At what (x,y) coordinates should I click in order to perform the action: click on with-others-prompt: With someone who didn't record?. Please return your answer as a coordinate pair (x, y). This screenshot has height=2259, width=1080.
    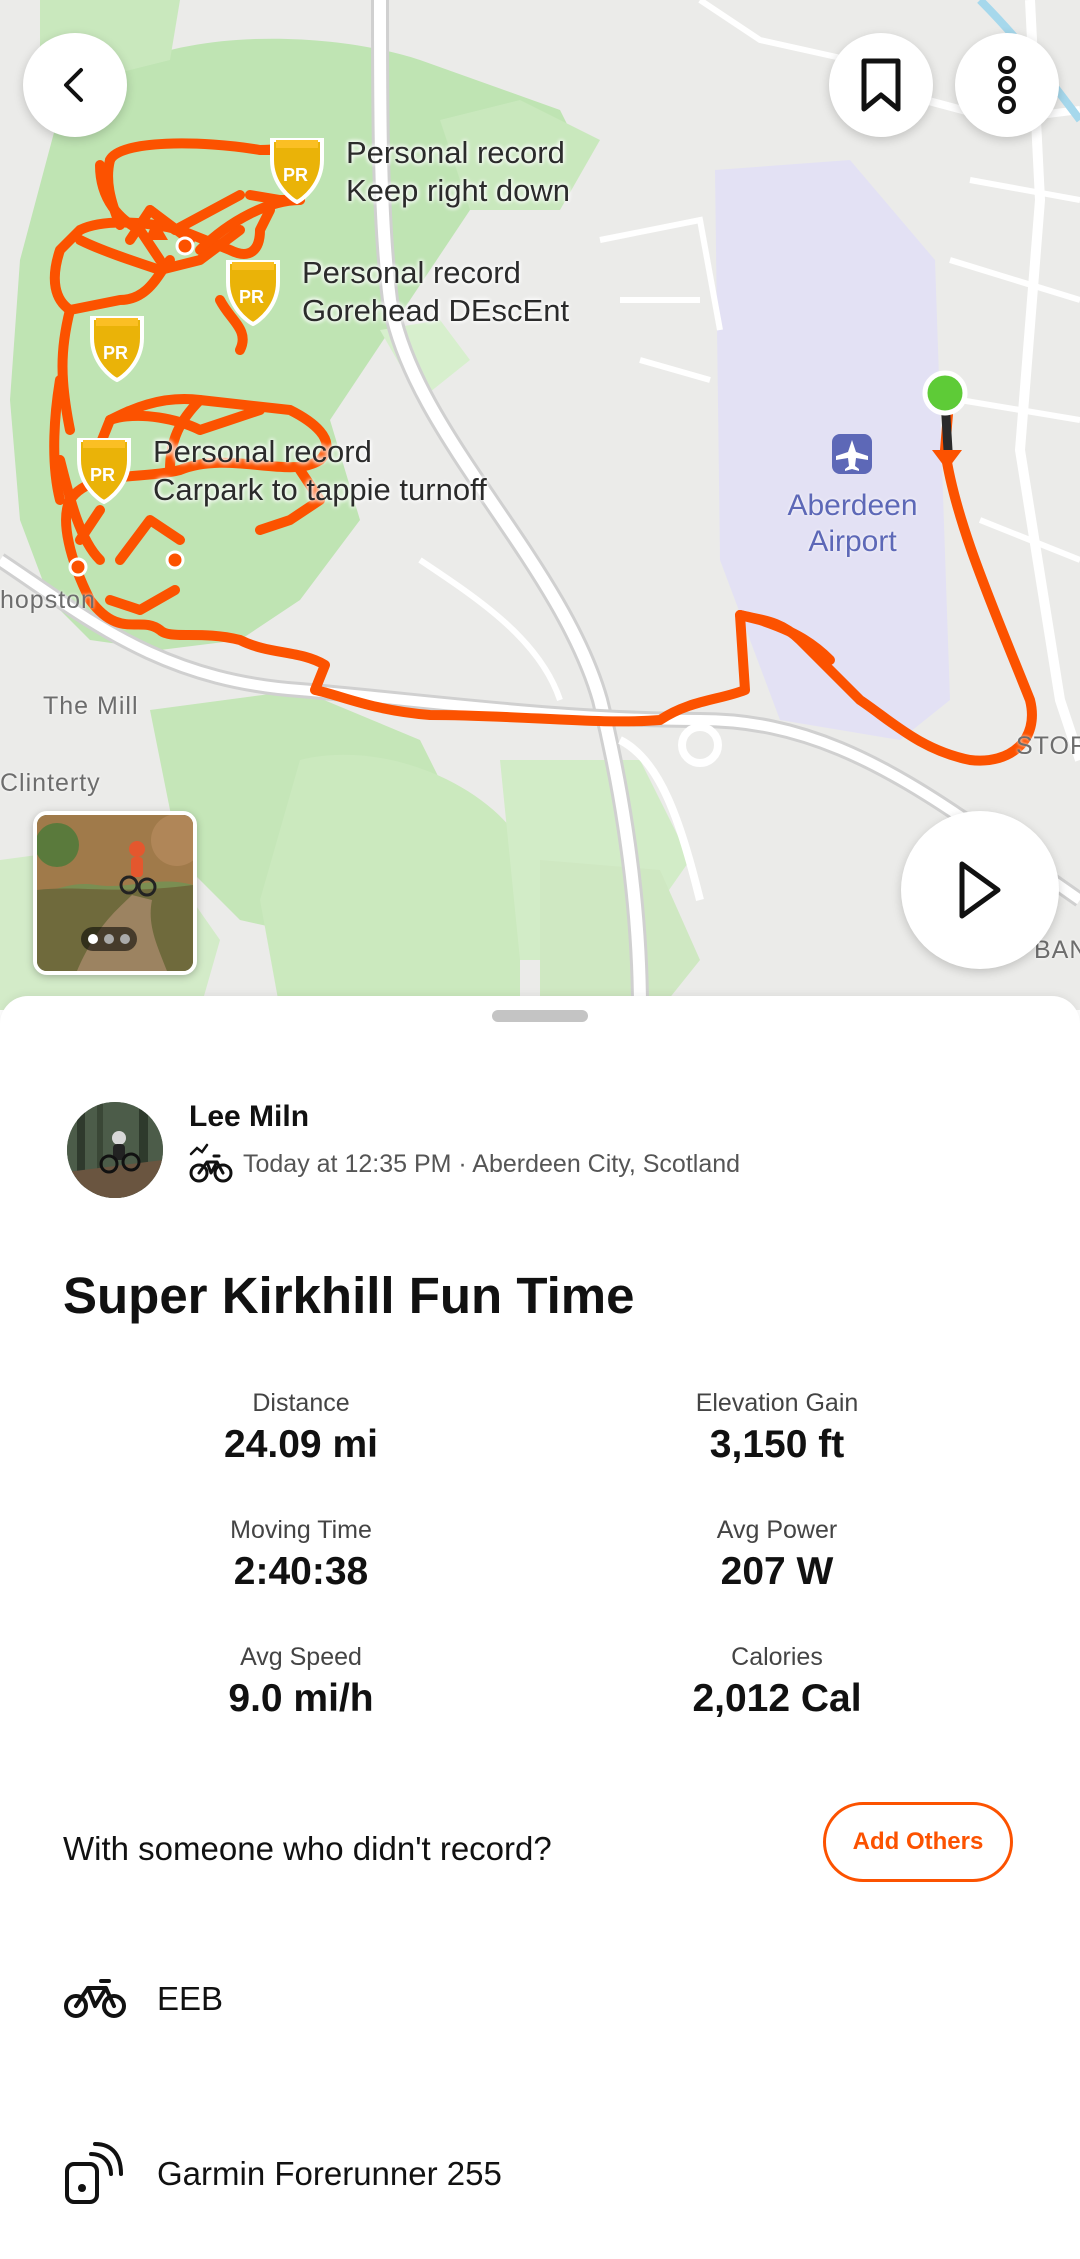
    Looking at the image, I should click on (307, 1848).